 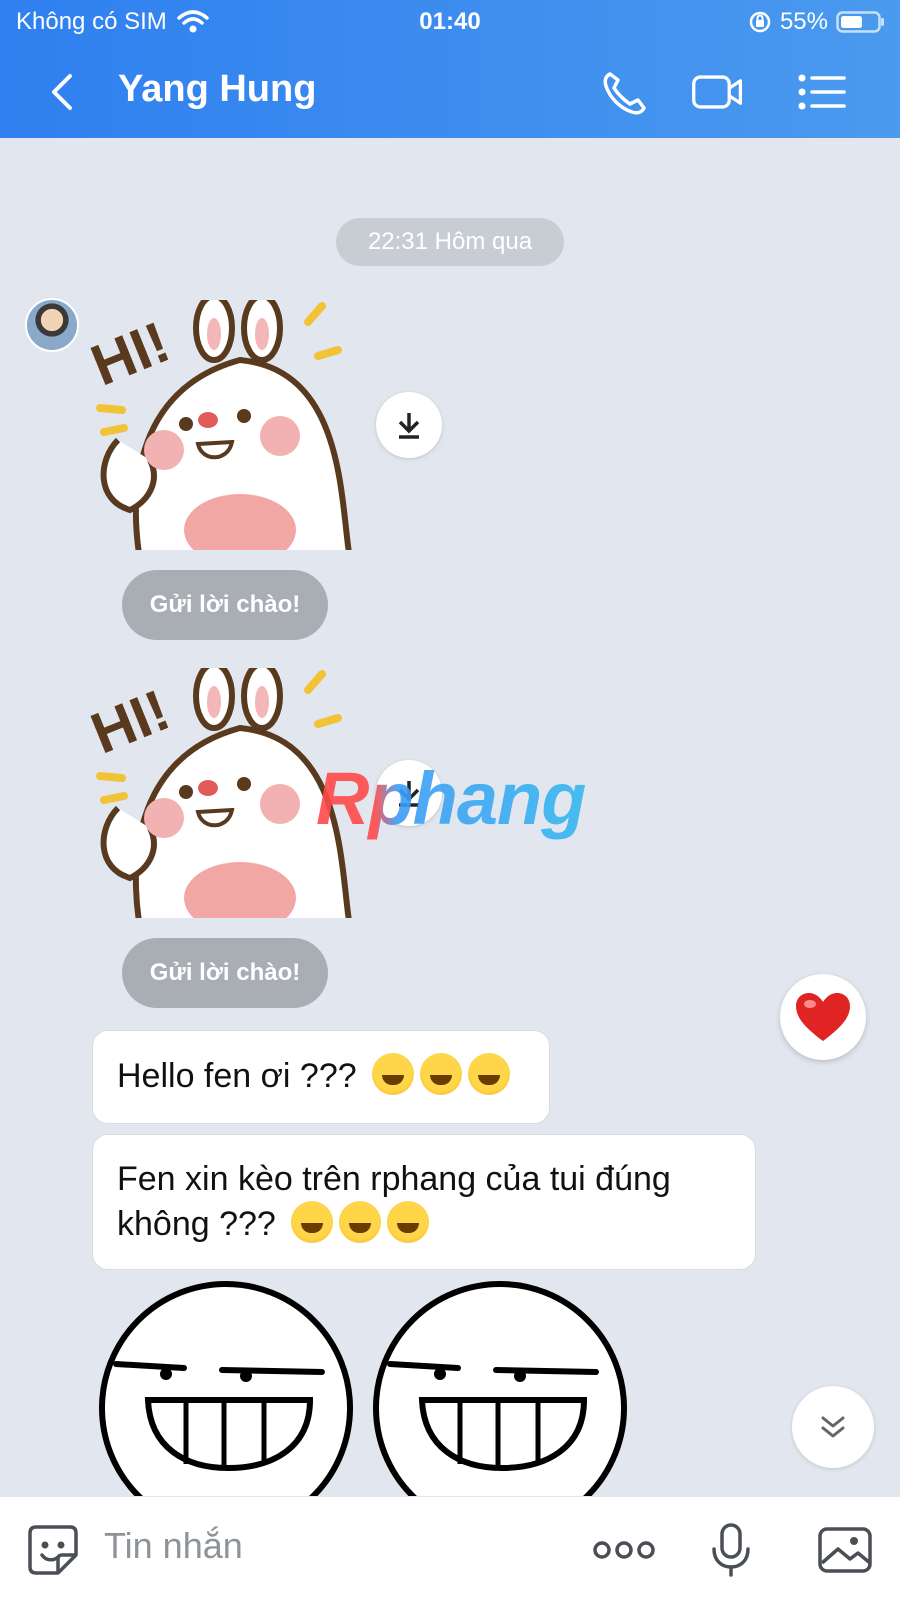 I want to click on download-button, so click(x=409, y=425).